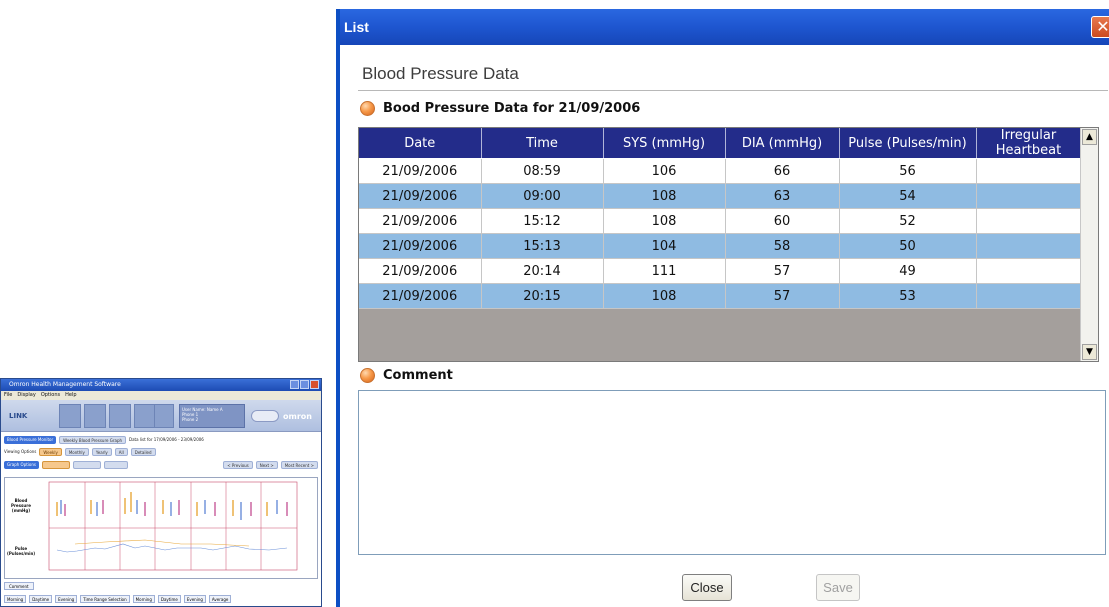 The height and width of the screenshot is (607, 1109). I want to click on background-comment-button: Comment, so click(19, 586).